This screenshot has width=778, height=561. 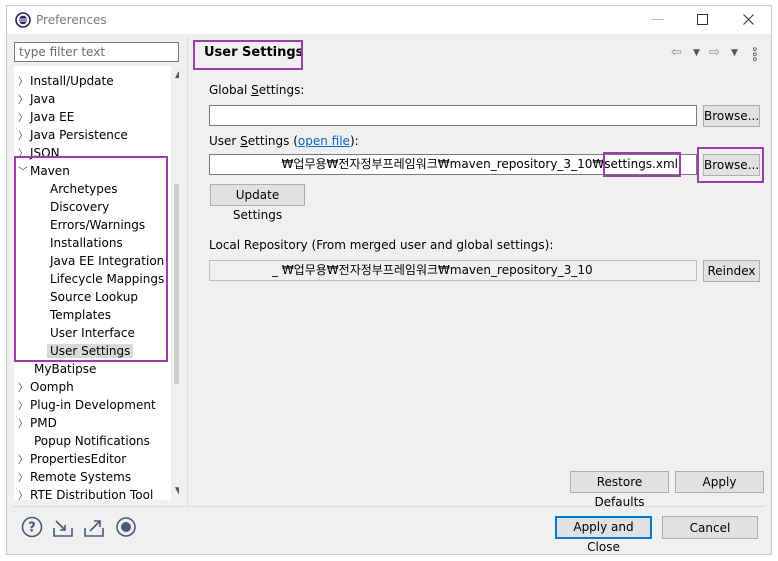 What do you see at coordinates (696, 53) in the screenshot?
I see `back-dropdown-icon: ▼` at bounding box center [696, 53].